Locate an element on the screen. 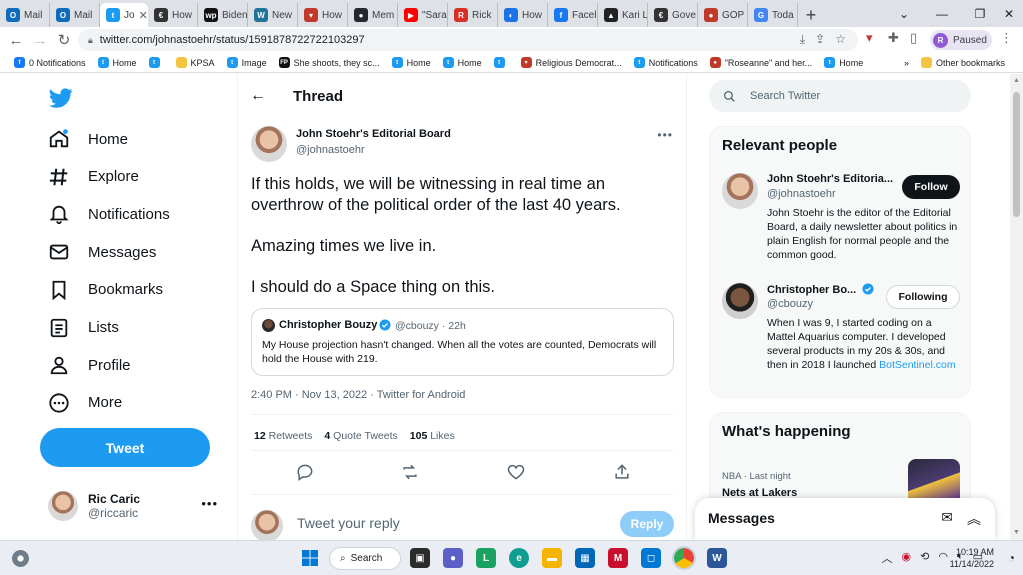  other-bookmarks: Other bookmarks is located at coordinates (963, 62).